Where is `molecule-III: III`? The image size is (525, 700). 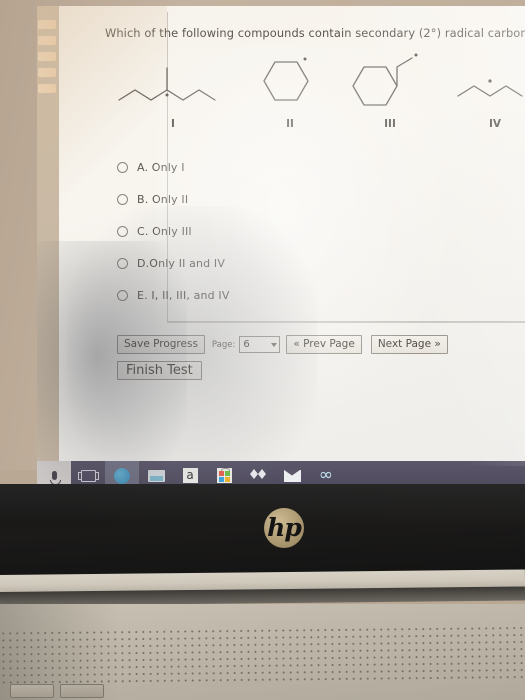 molecule-III: III is located at coordinates (390, 90).